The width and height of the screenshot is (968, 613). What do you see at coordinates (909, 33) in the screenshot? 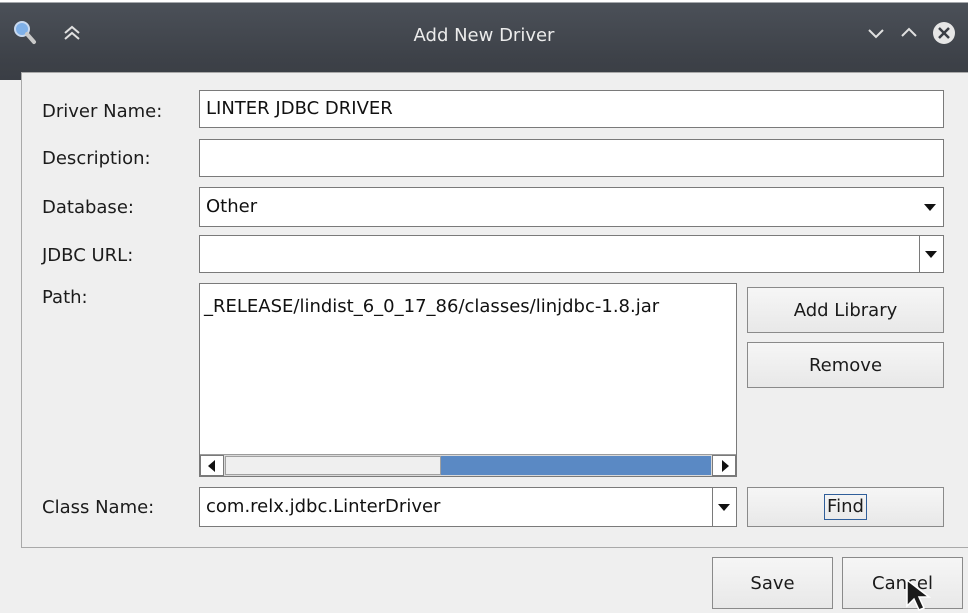
I see `chevron-up-icon` at bounding box center [909, 33].